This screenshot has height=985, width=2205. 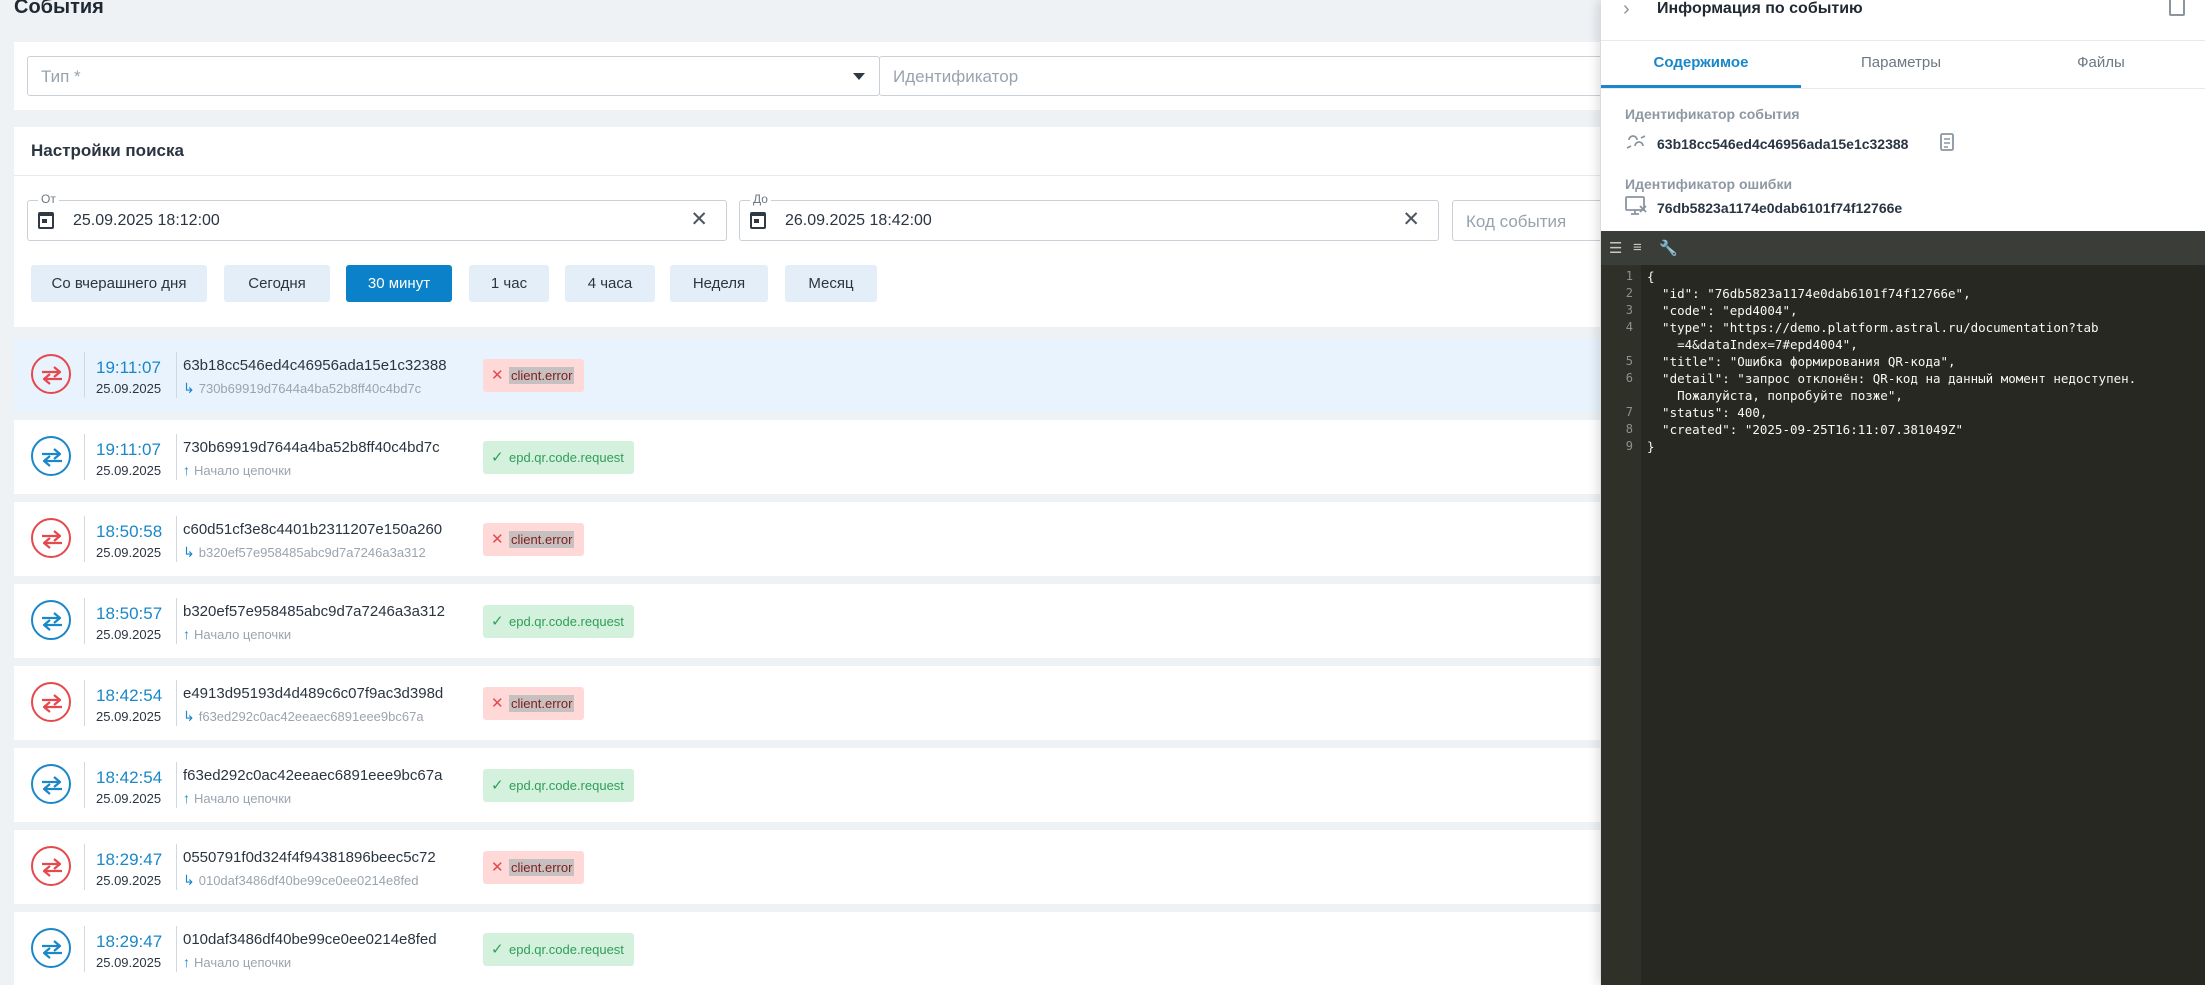 I want to click on document-icon, so click(x=2177, y=8).